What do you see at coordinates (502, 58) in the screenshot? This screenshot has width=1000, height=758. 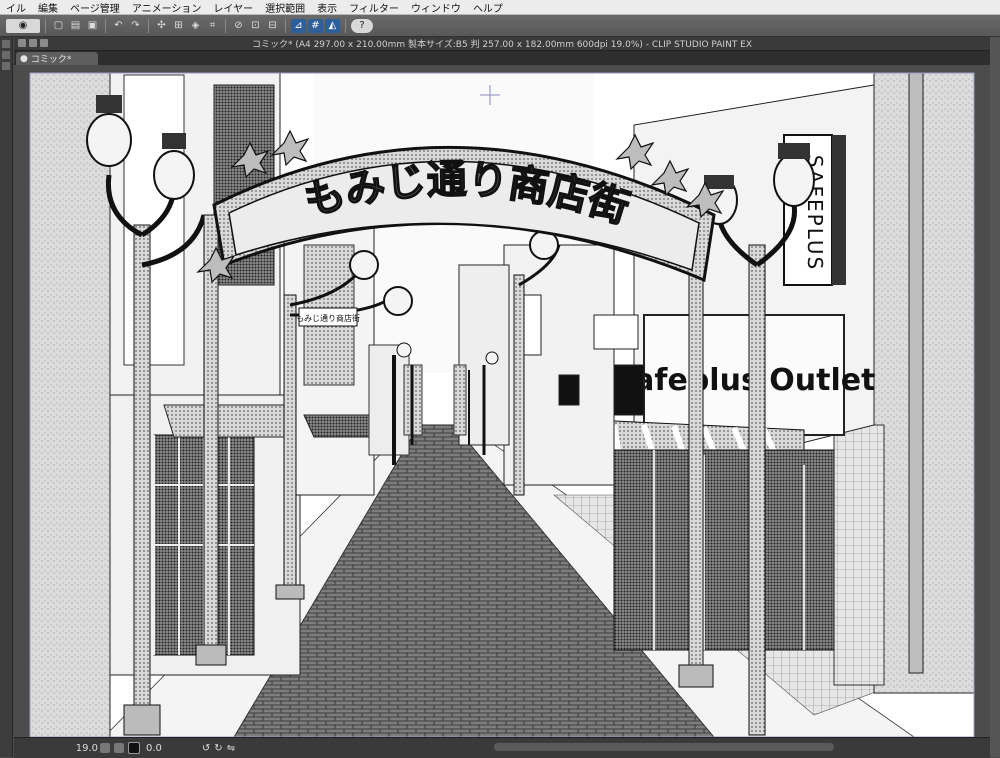 I see `document-tab-bar: ● コミック*` at bounding box center [502, 58].